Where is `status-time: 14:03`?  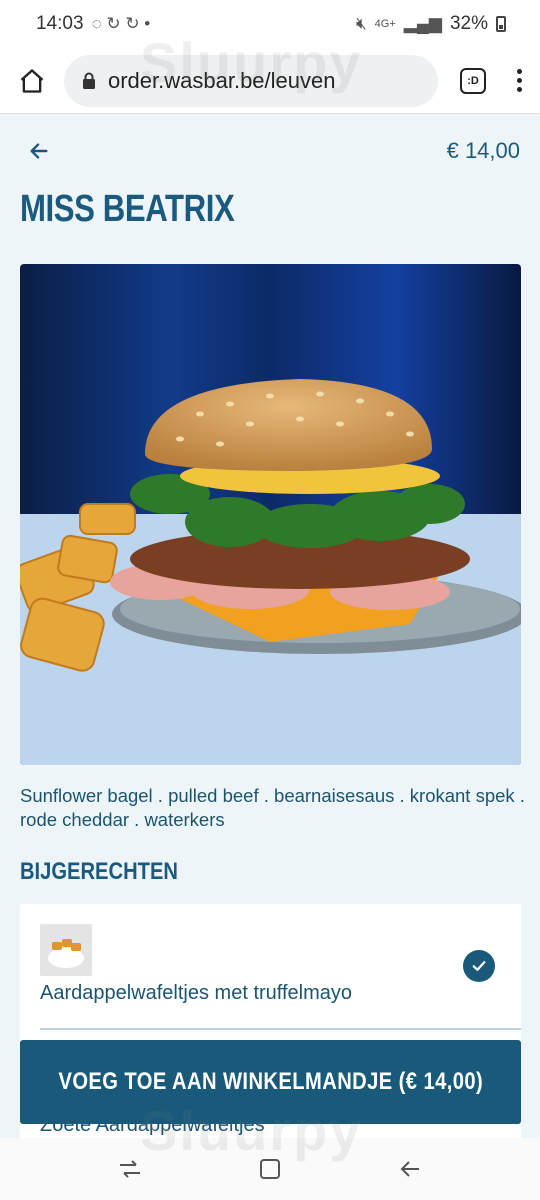
status-time: 14:03 is located at coordinates (60, 23).